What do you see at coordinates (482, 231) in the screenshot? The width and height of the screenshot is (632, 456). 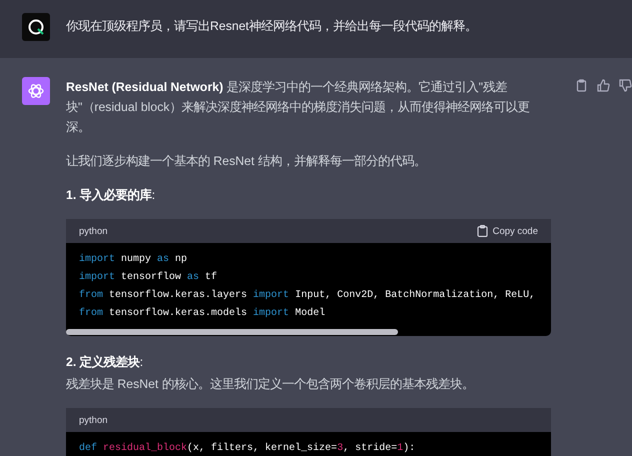 I see `clipboard-icon` at bounding box center [482, 231].